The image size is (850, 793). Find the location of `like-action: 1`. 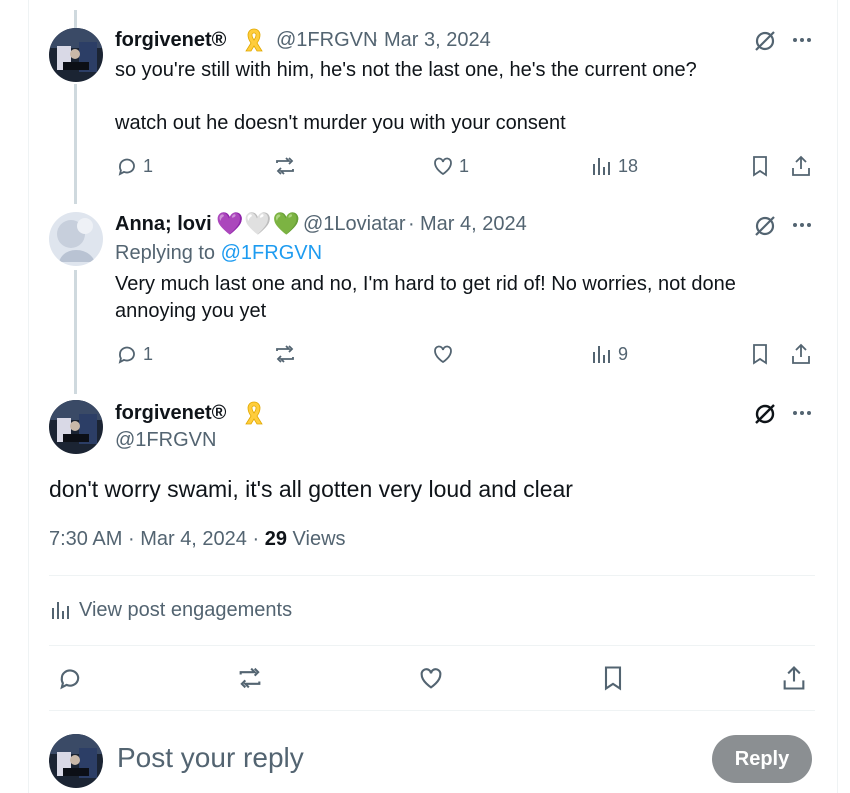

like-action: 1 is located at coordinates (450, 166).